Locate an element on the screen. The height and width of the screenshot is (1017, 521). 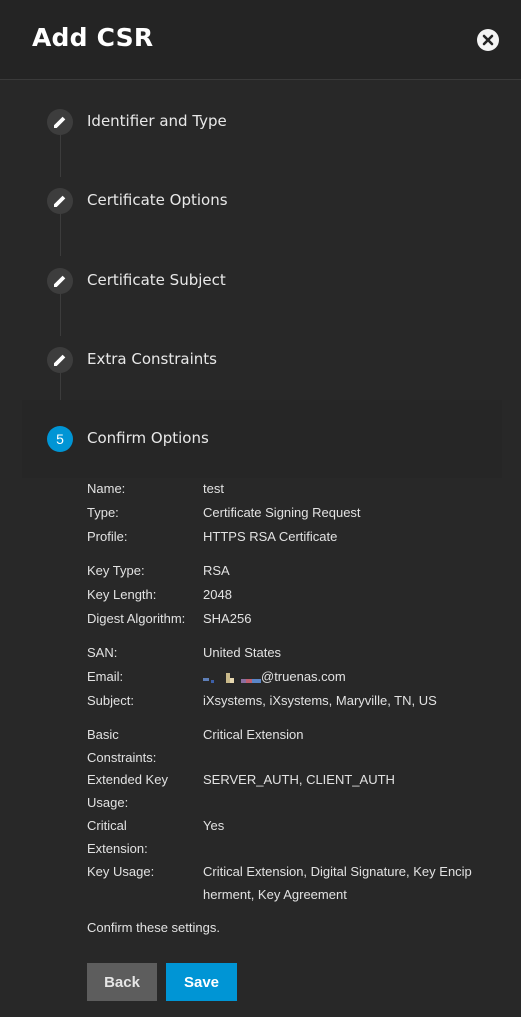
step-certificate-subject: Certificate Subject is located at coordinates (262, 280).